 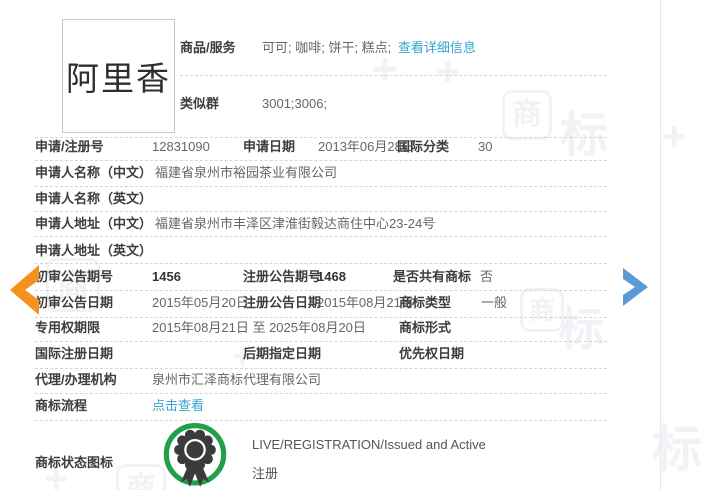 I want to click on goods-services-text: 可可; 咖啡; 饼干; 糕点;, so click(x=327, y=47).